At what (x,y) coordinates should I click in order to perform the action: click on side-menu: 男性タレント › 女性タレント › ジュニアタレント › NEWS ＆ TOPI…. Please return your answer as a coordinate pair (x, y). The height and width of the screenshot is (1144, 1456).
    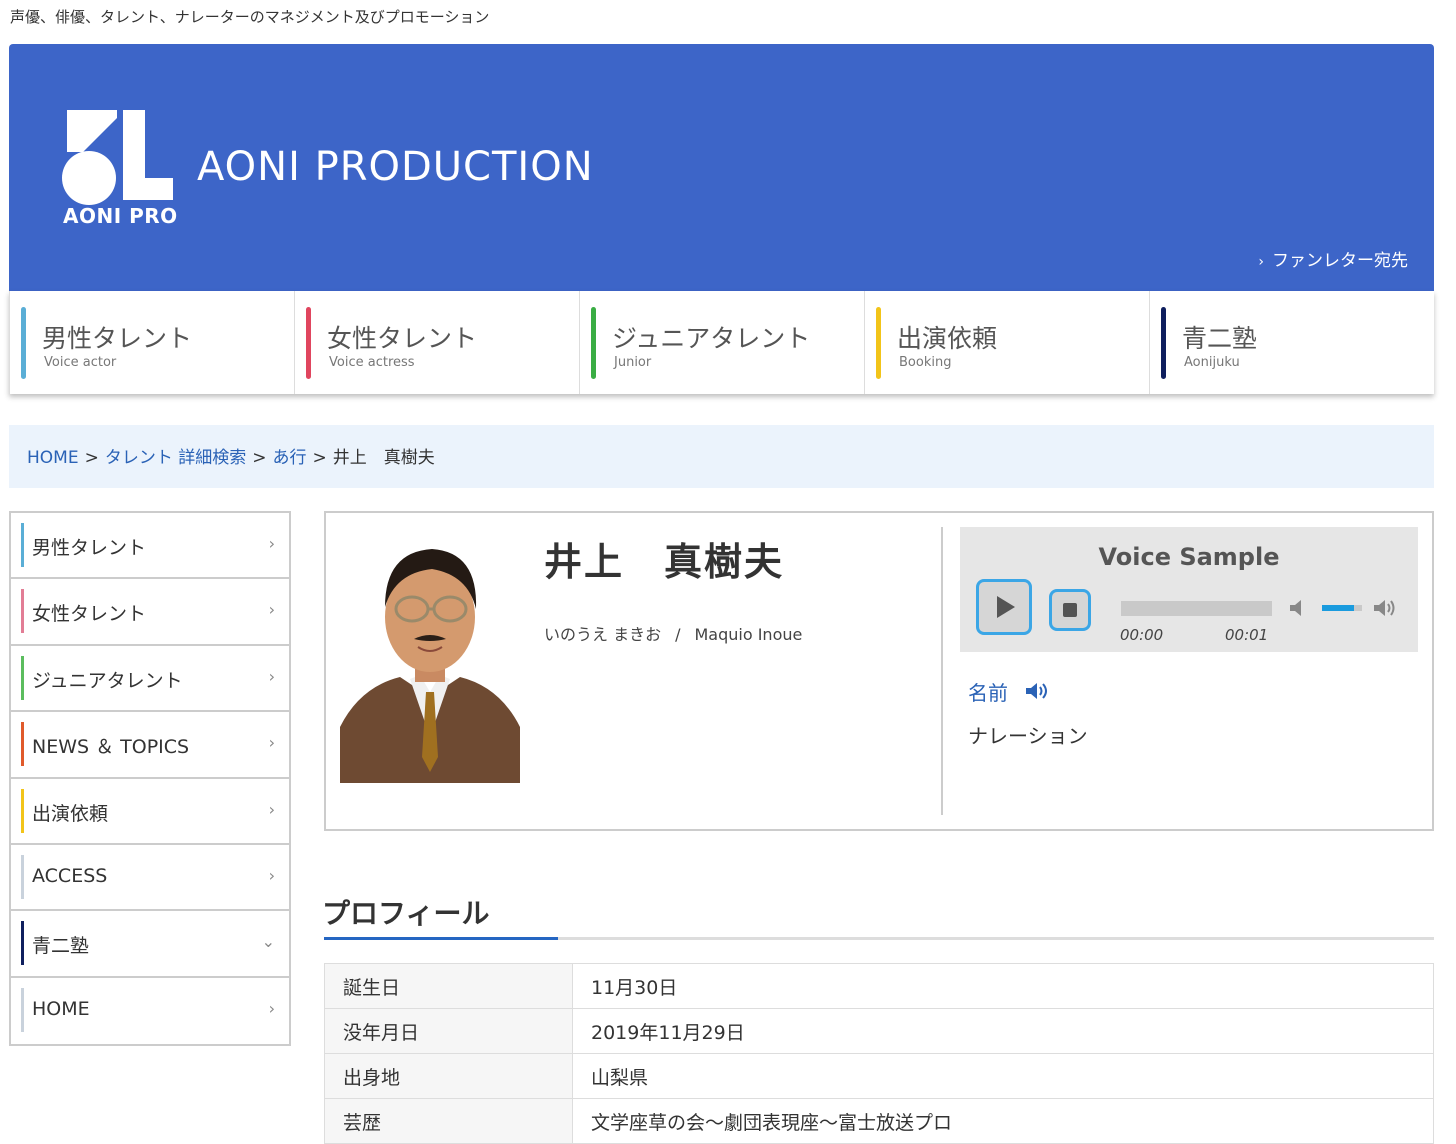
    Looking at the image, I should click on (150, 779).